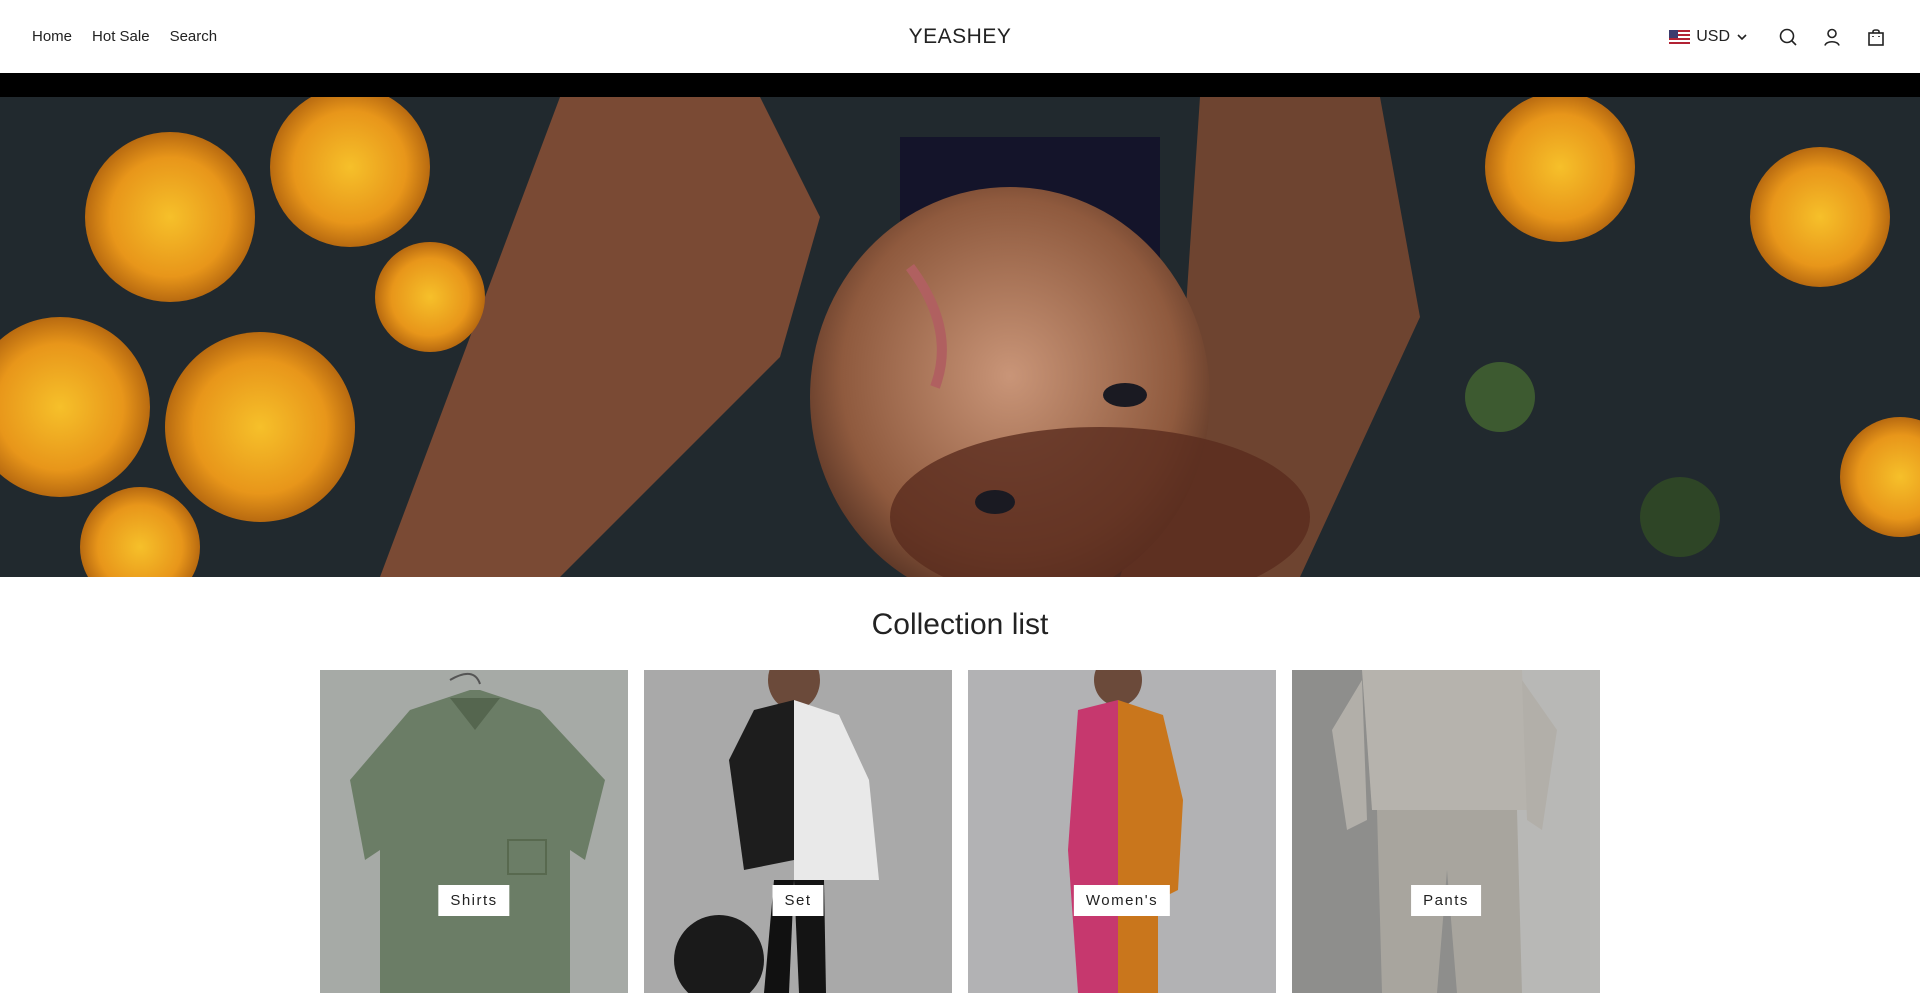  What do you see at coordinates (1446, 900) in the screenshot?
I see `collection-label-pants: Pants` at bounding box center [1446, 900].